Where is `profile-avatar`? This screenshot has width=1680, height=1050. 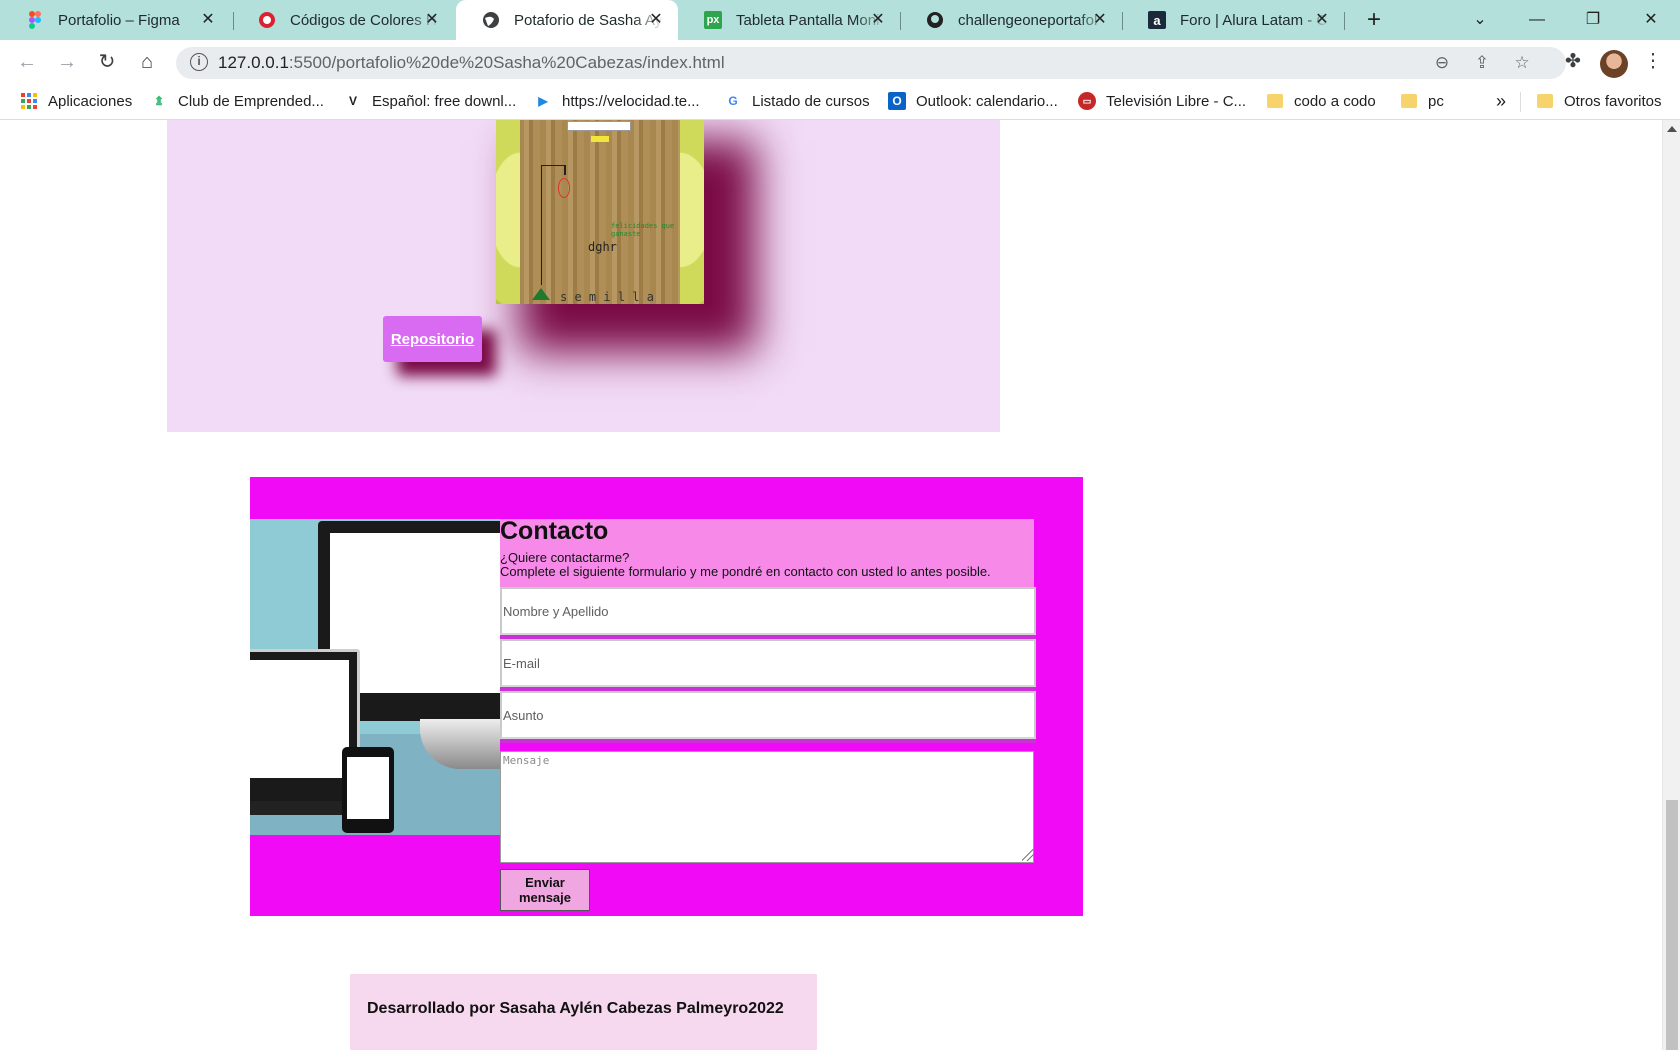
profile-avatar is located at coordinates (1614, 64).